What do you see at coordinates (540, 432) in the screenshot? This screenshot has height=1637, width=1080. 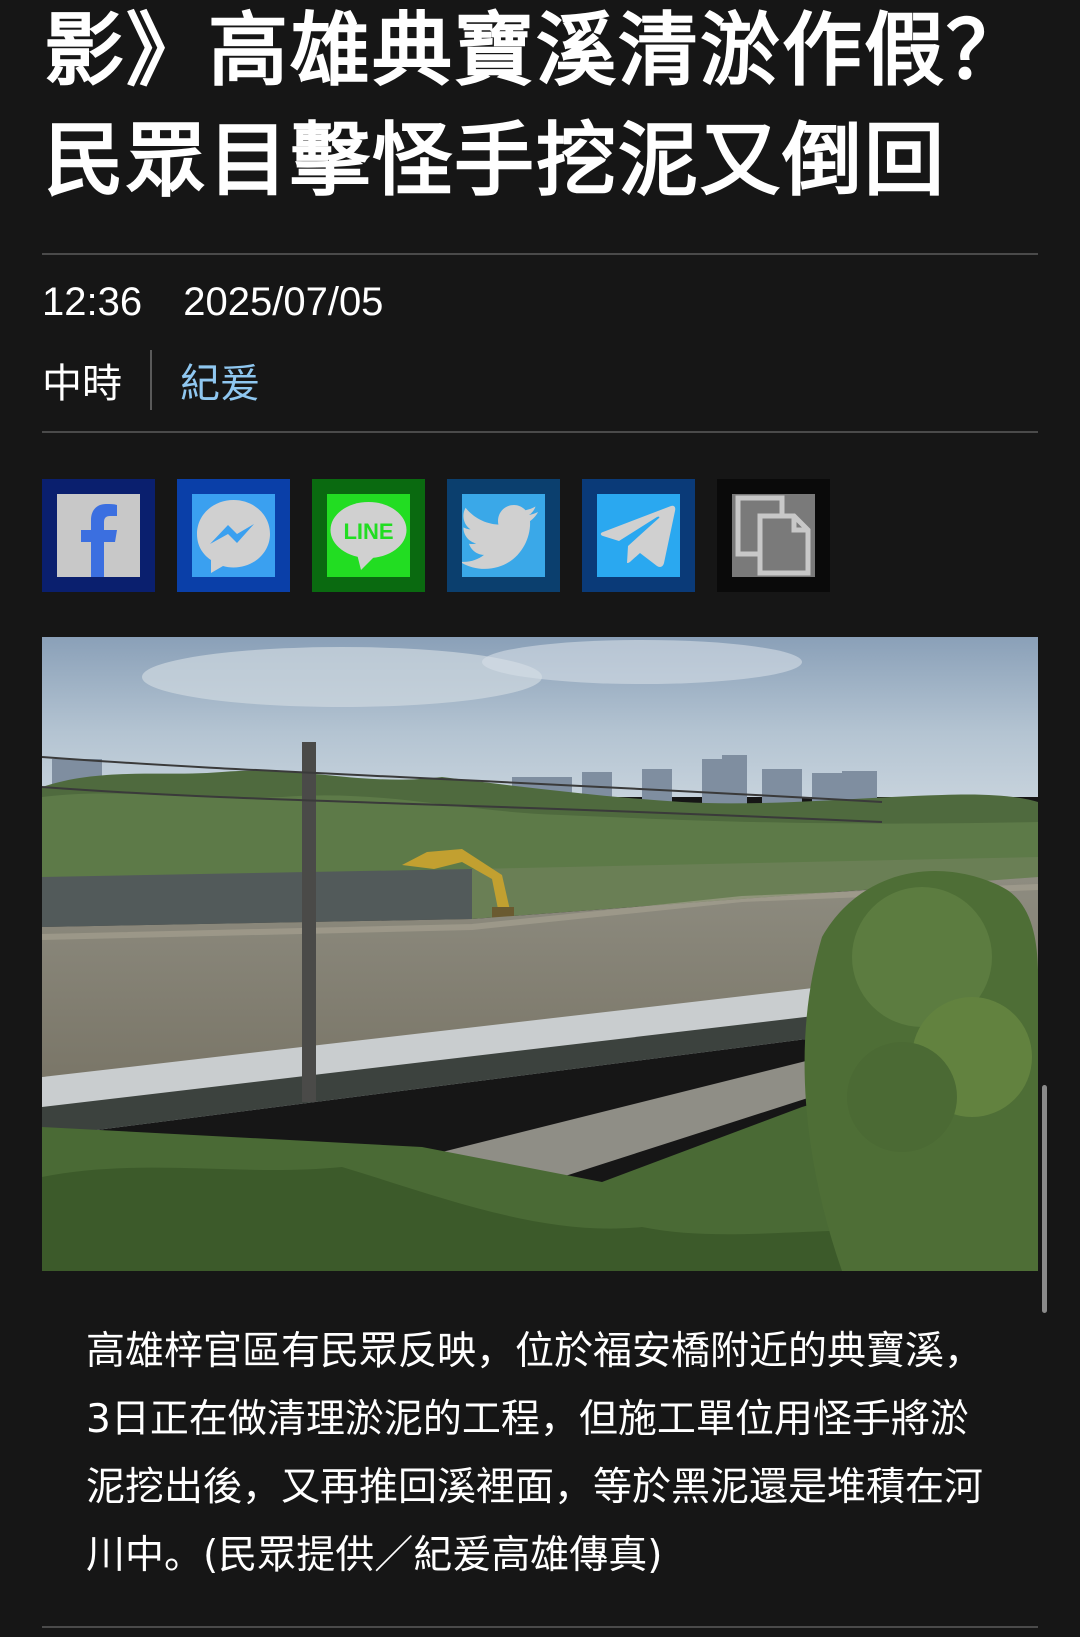 I see `divider-bottom` at bounding box center [540, 432].